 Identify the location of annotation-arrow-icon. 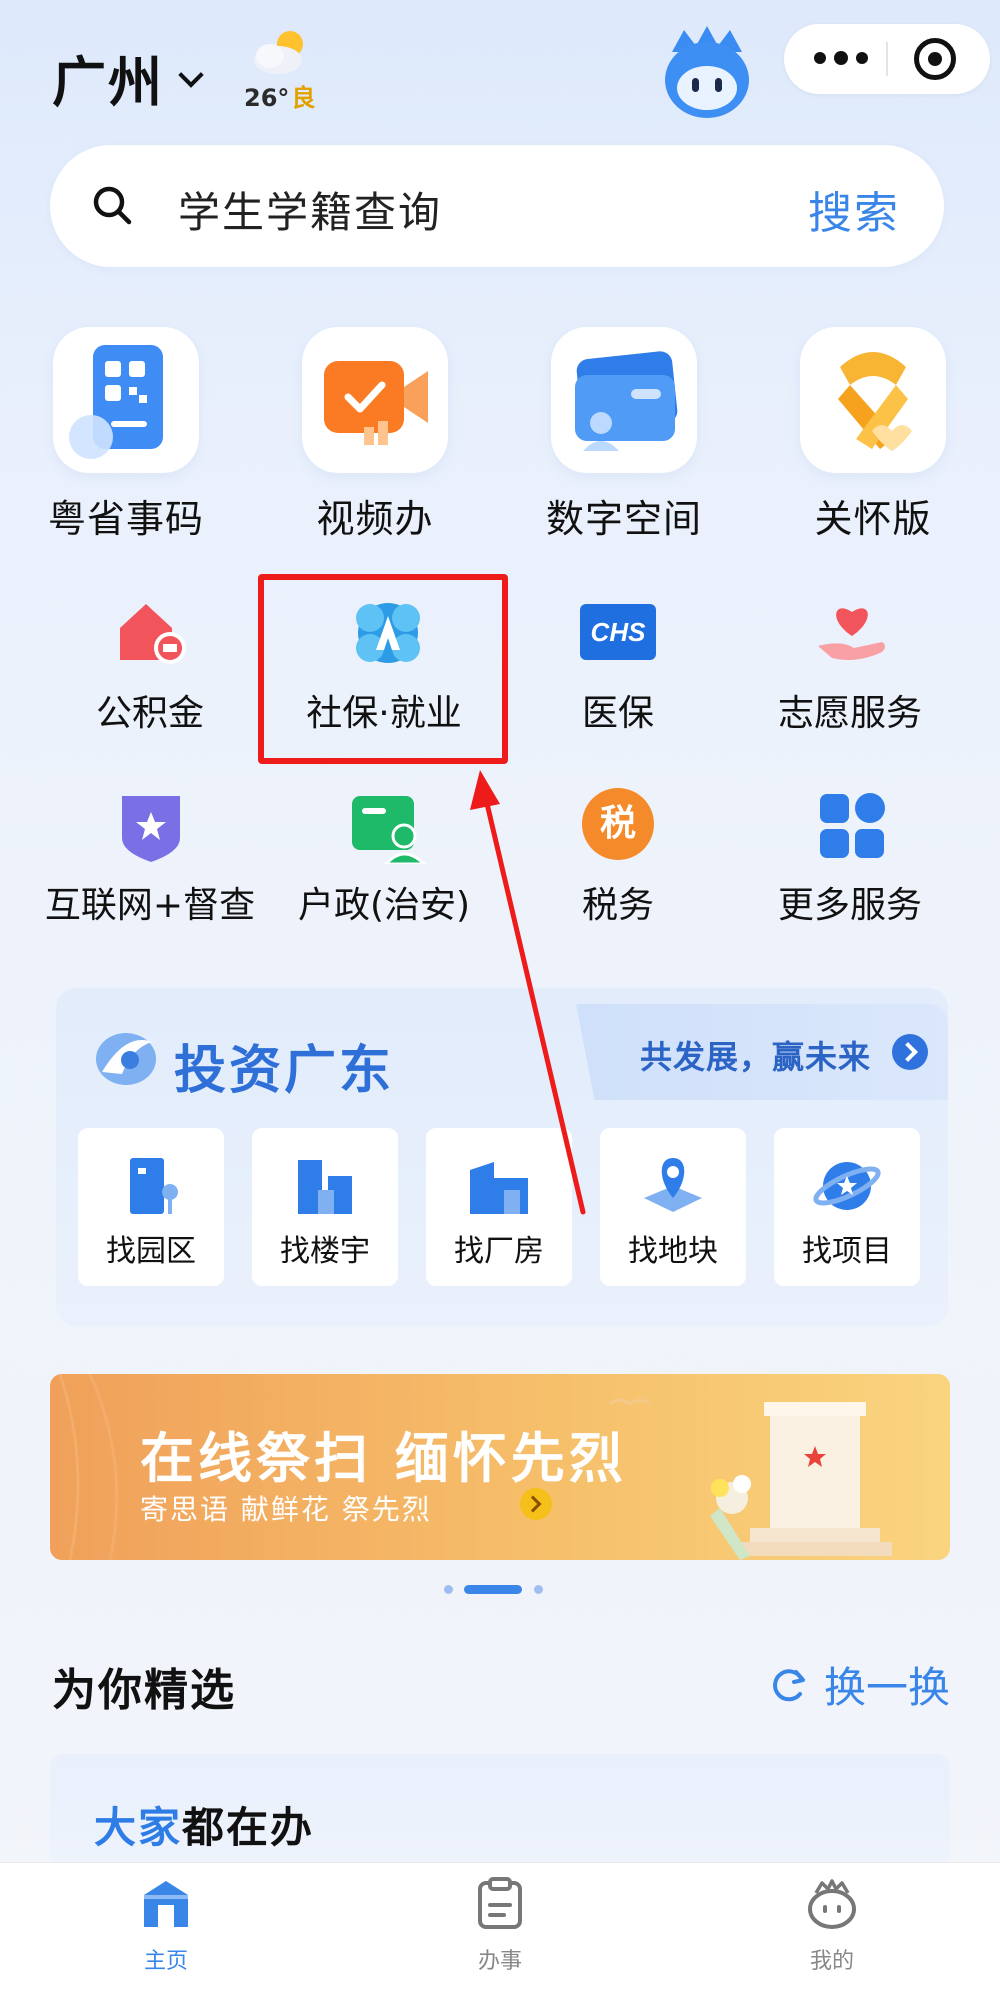
(528, 992).